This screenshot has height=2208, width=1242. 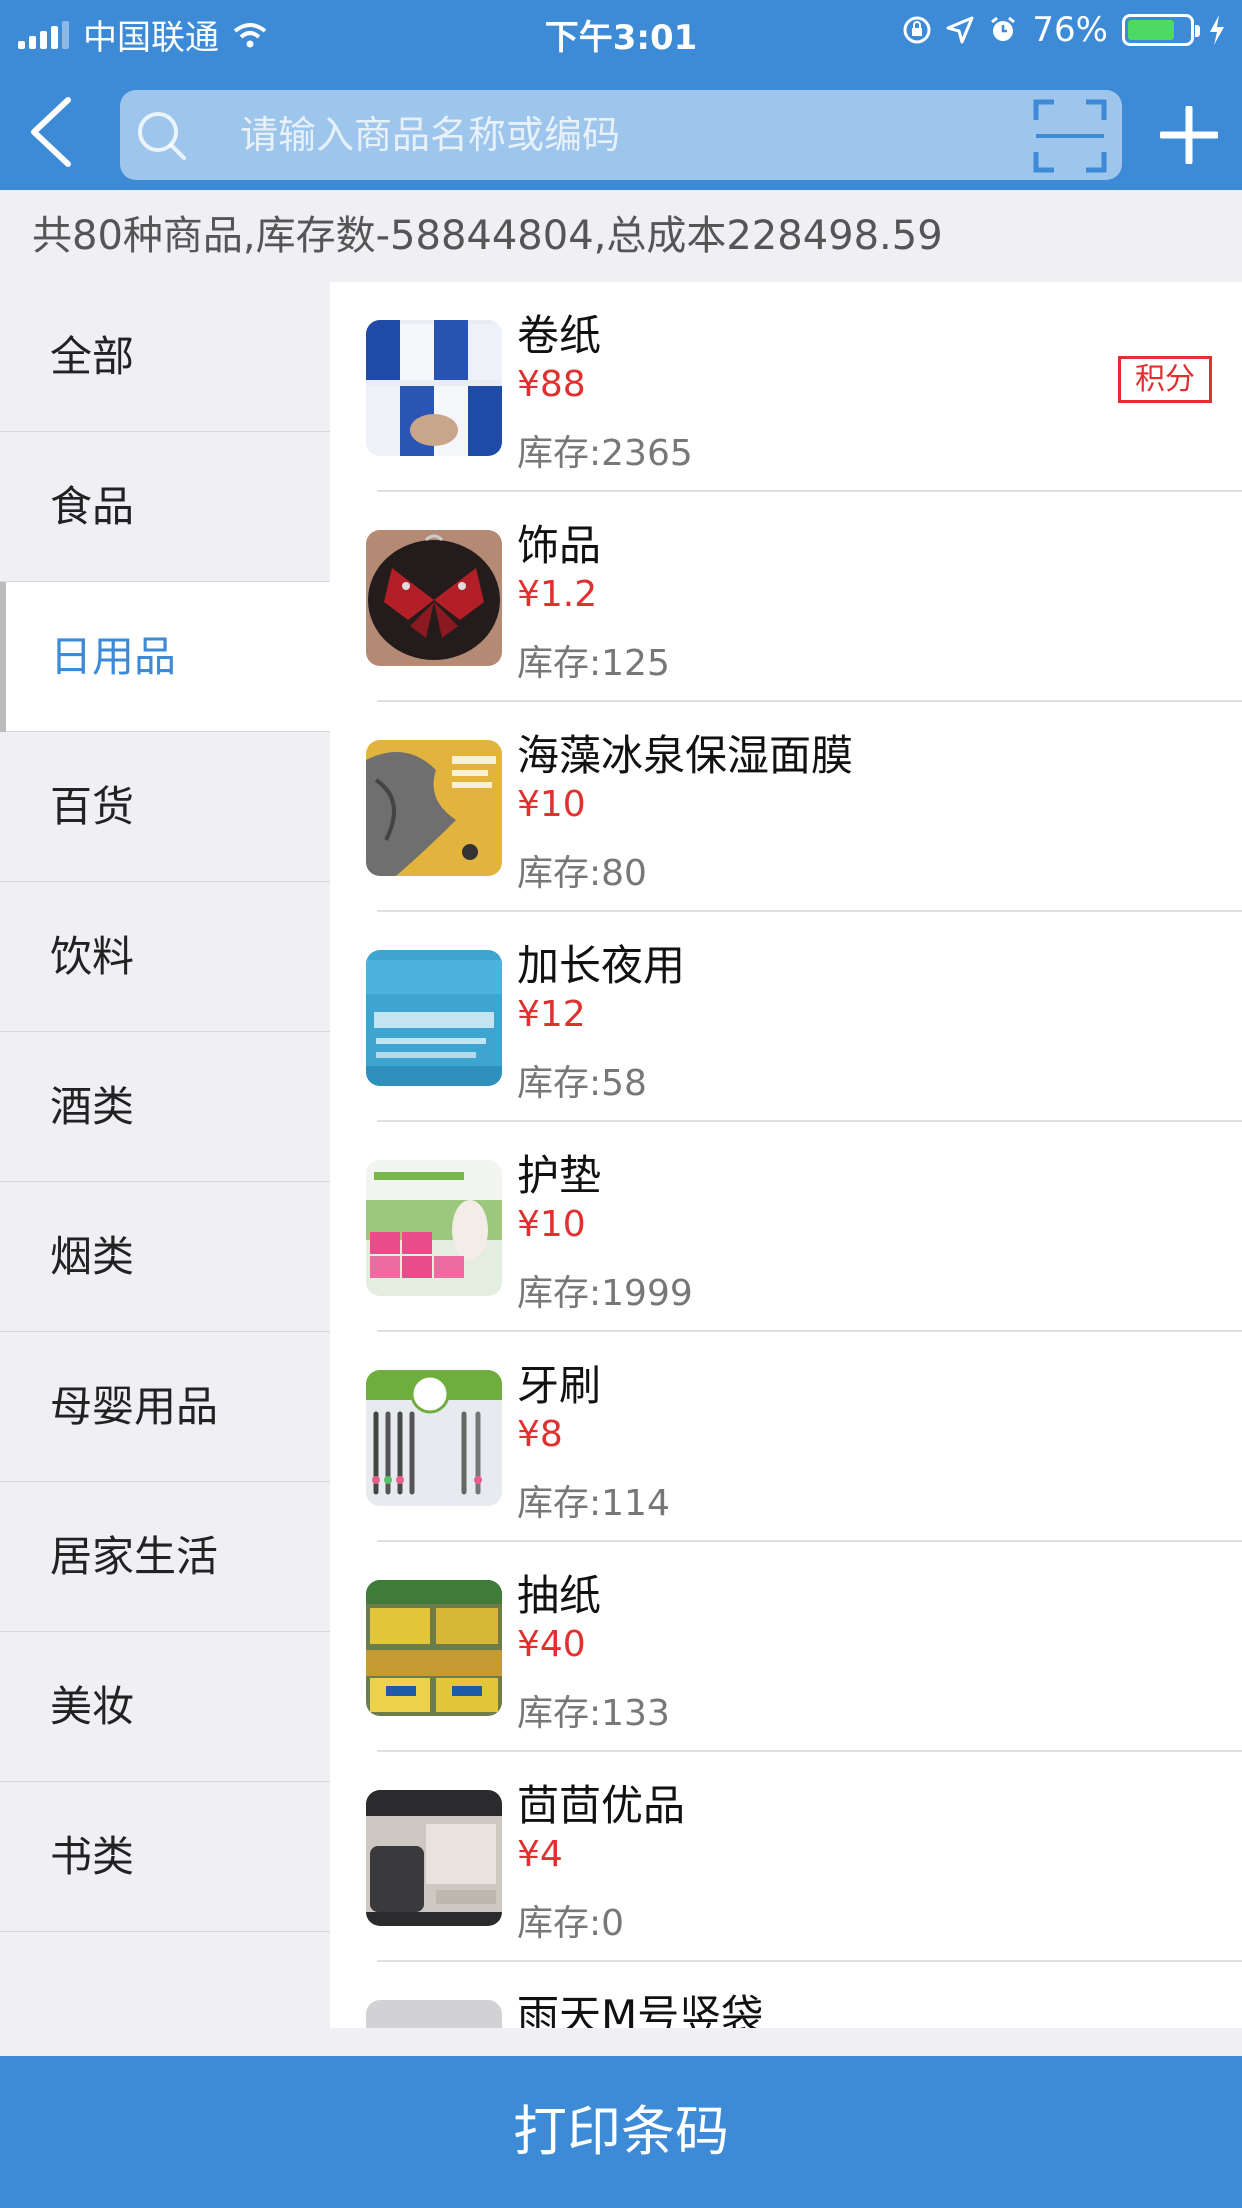 What do you see at coordinates (162, 136) in the screenshot?
I see `search-icon` at bounding box center [162, 136].